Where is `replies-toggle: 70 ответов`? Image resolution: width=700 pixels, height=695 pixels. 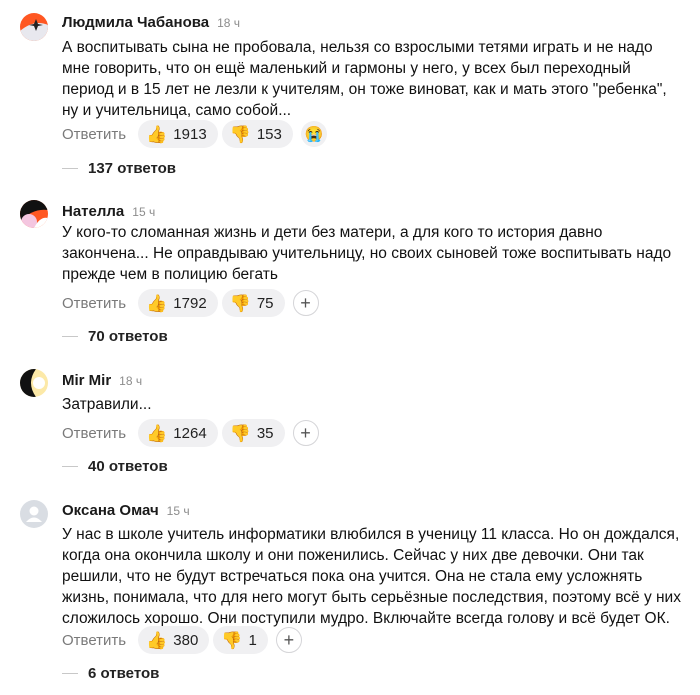
replies-toggle: 70 ответов is located at coordinates (115, 336).